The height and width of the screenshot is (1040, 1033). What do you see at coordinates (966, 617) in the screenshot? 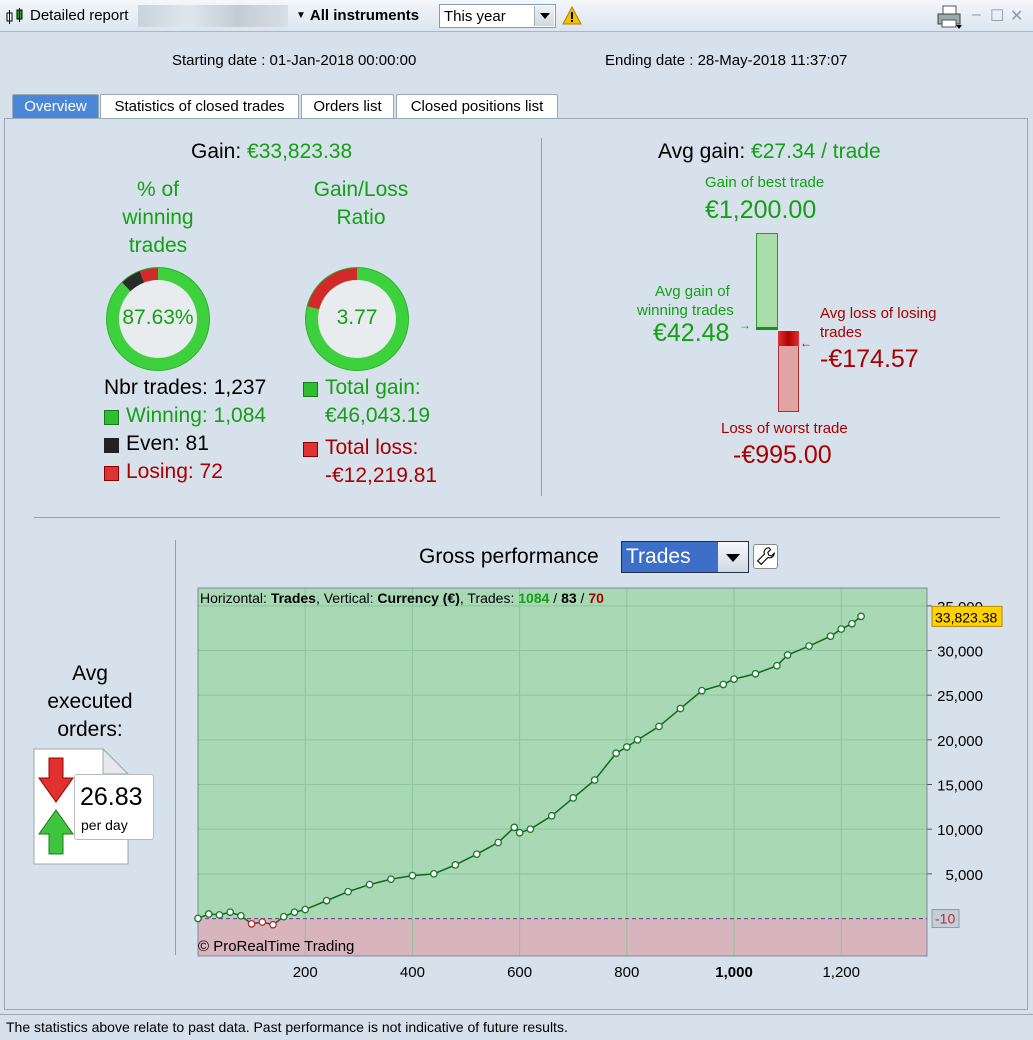
I see `current-value-label: 33,823.38` at bounding box center [966, 617].